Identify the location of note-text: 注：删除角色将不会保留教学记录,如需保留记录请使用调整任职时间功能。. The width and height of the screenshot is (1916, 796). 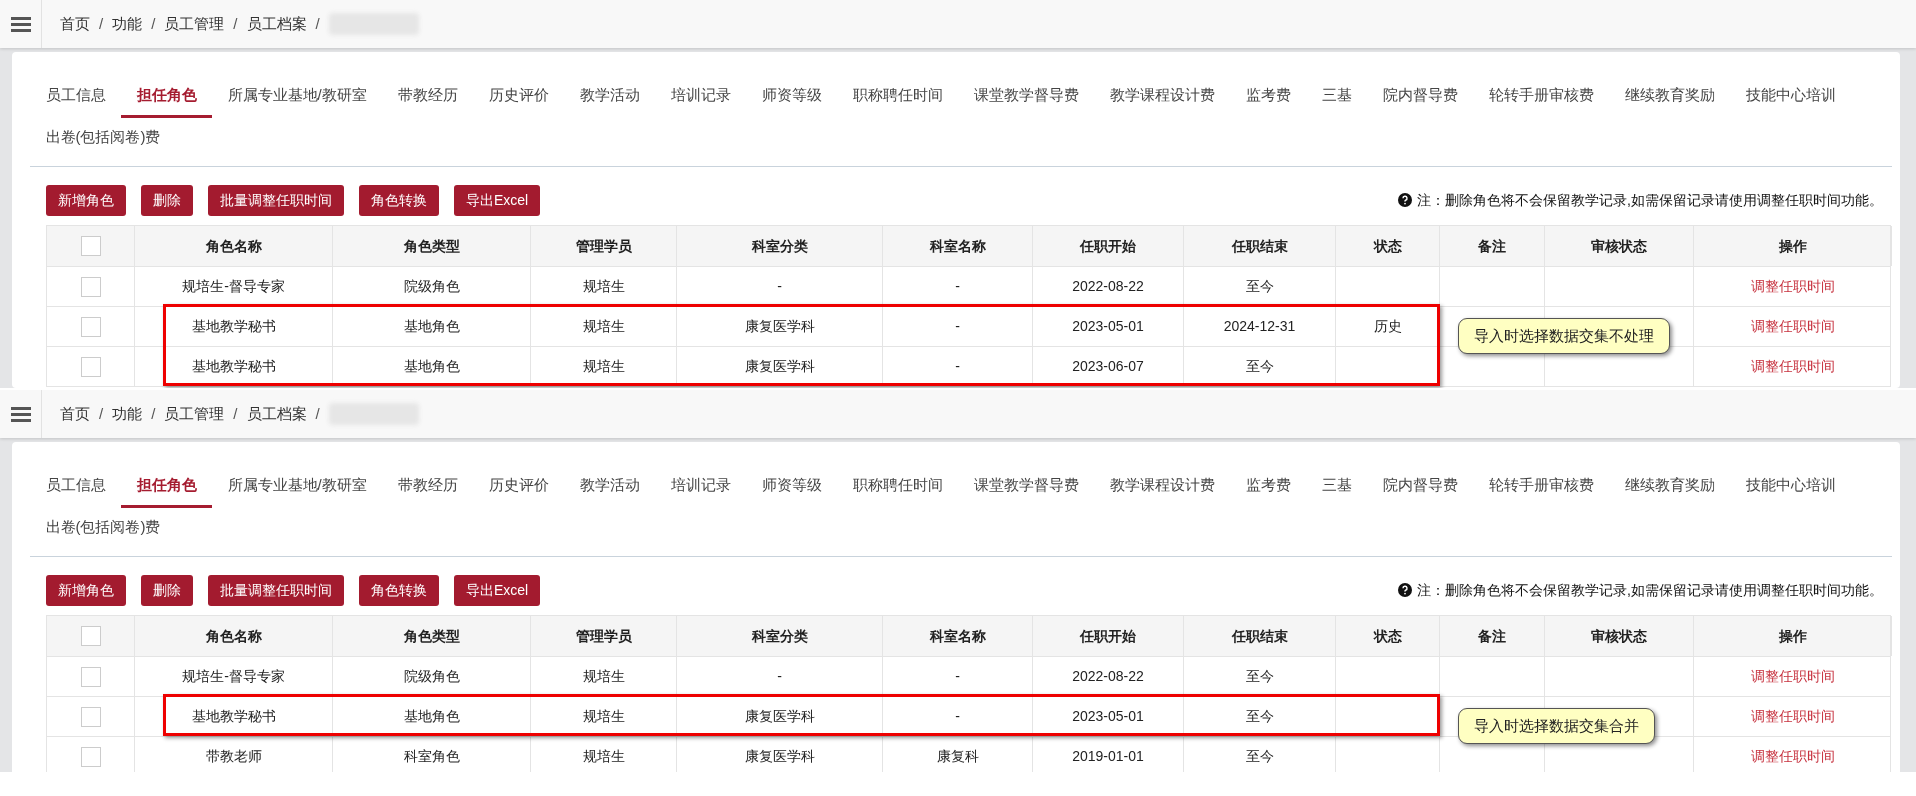
(1650, 200).